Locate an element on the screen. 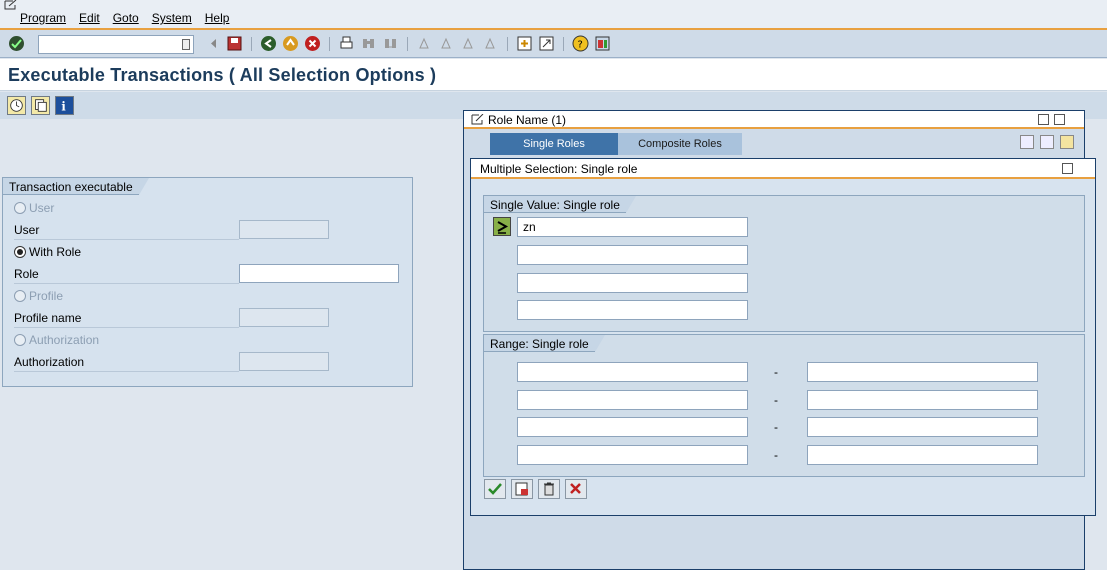 This screenshot has height=570, width=1107. radio-with-role-row: With Role is located at coordinates (47, 252).